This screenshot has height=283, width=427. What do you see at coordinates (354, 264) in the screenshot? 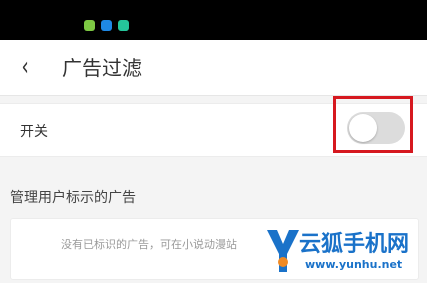
I see `watermark-url: www.yunhu.net` at bounding box center [354, 264].